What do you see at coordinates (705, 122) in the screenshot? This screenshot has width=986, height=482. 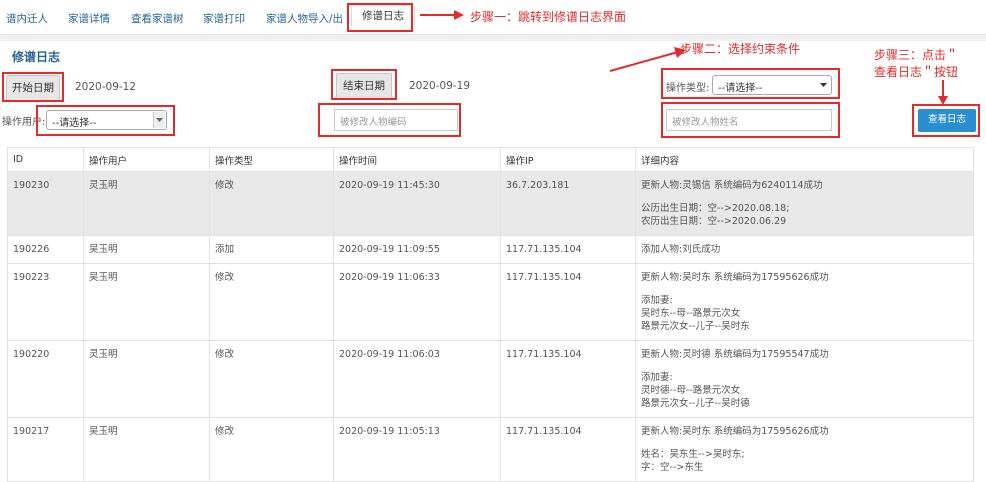 I see `person-name-placeholder: 被修改人物姓名` at bounding box center [705, 122].